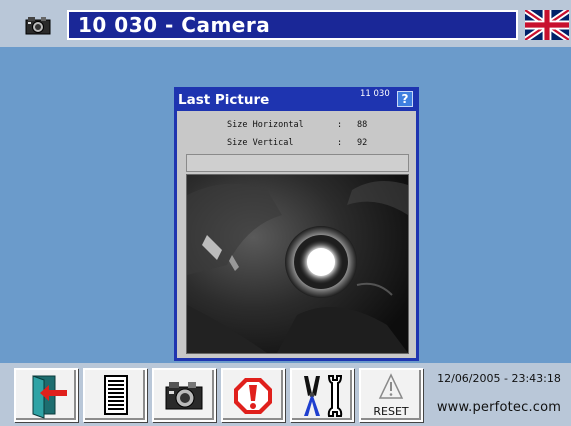 Image resolution: width=571 pixels, height=426 pixels. I want to click on alarm-button, so click(253, 395).